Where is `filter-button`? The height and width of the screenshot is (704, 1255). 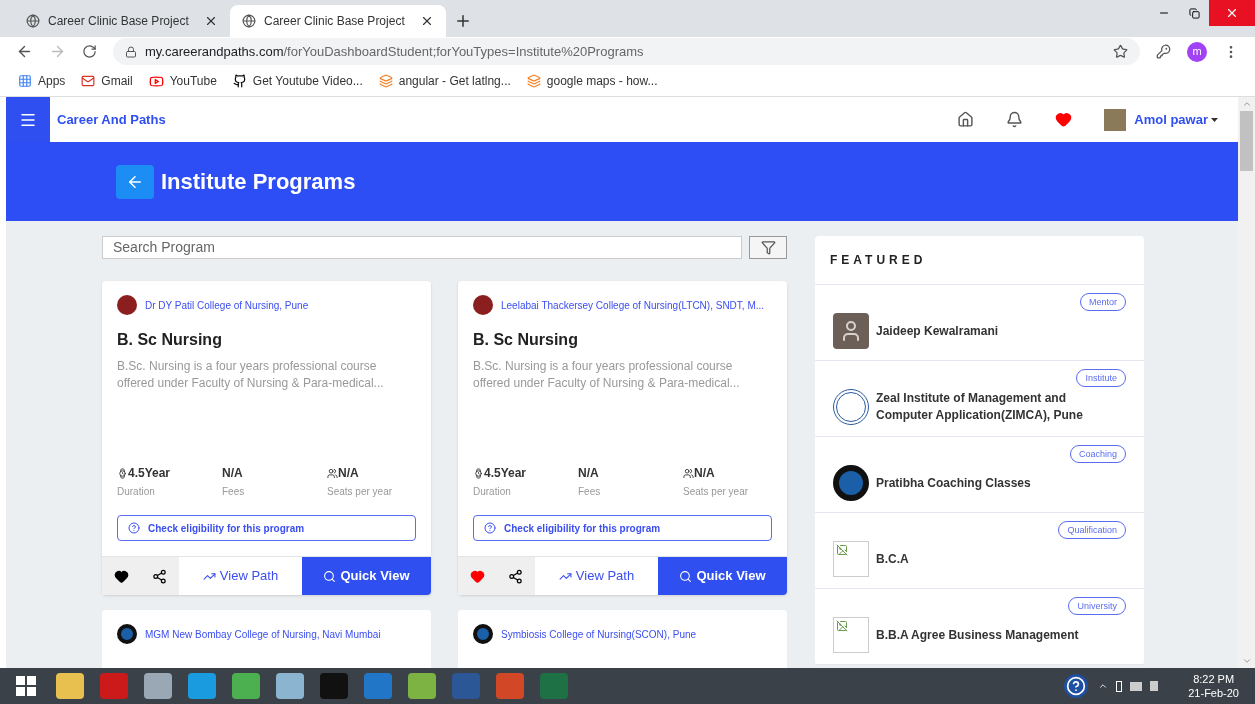 filter-button is located at coordinates (768, 247).